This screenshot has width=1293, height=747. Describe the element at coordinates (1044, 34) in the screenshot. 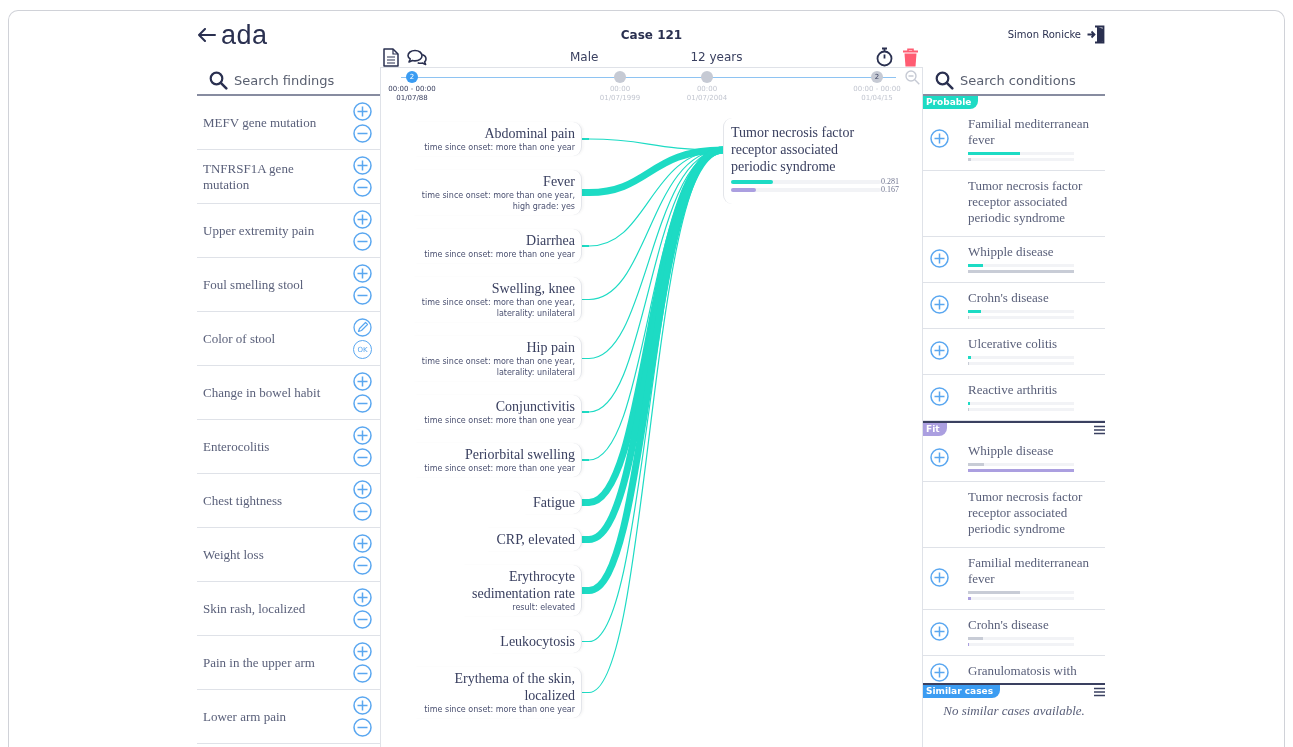

I see `user-name: Simon Ronicke` at that location.